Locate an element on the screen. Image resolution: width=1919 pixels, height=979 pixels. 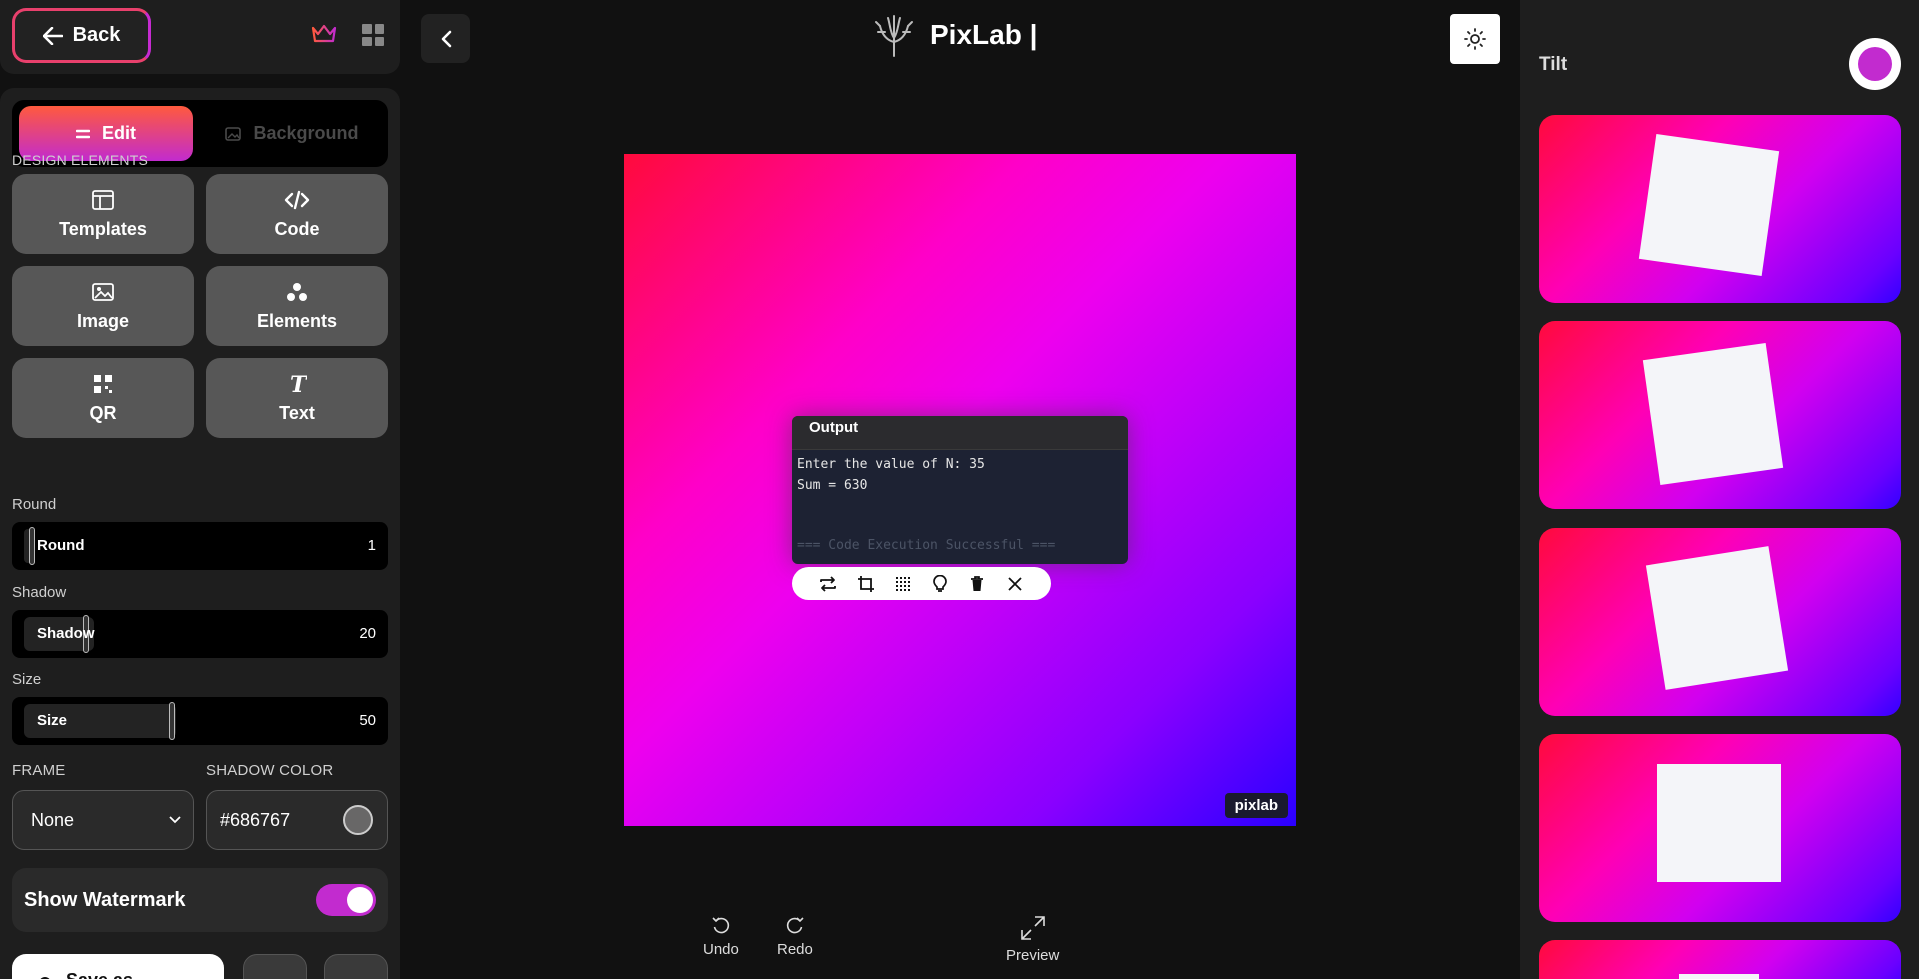
svg-text: T is located at coordinates (298, 384).